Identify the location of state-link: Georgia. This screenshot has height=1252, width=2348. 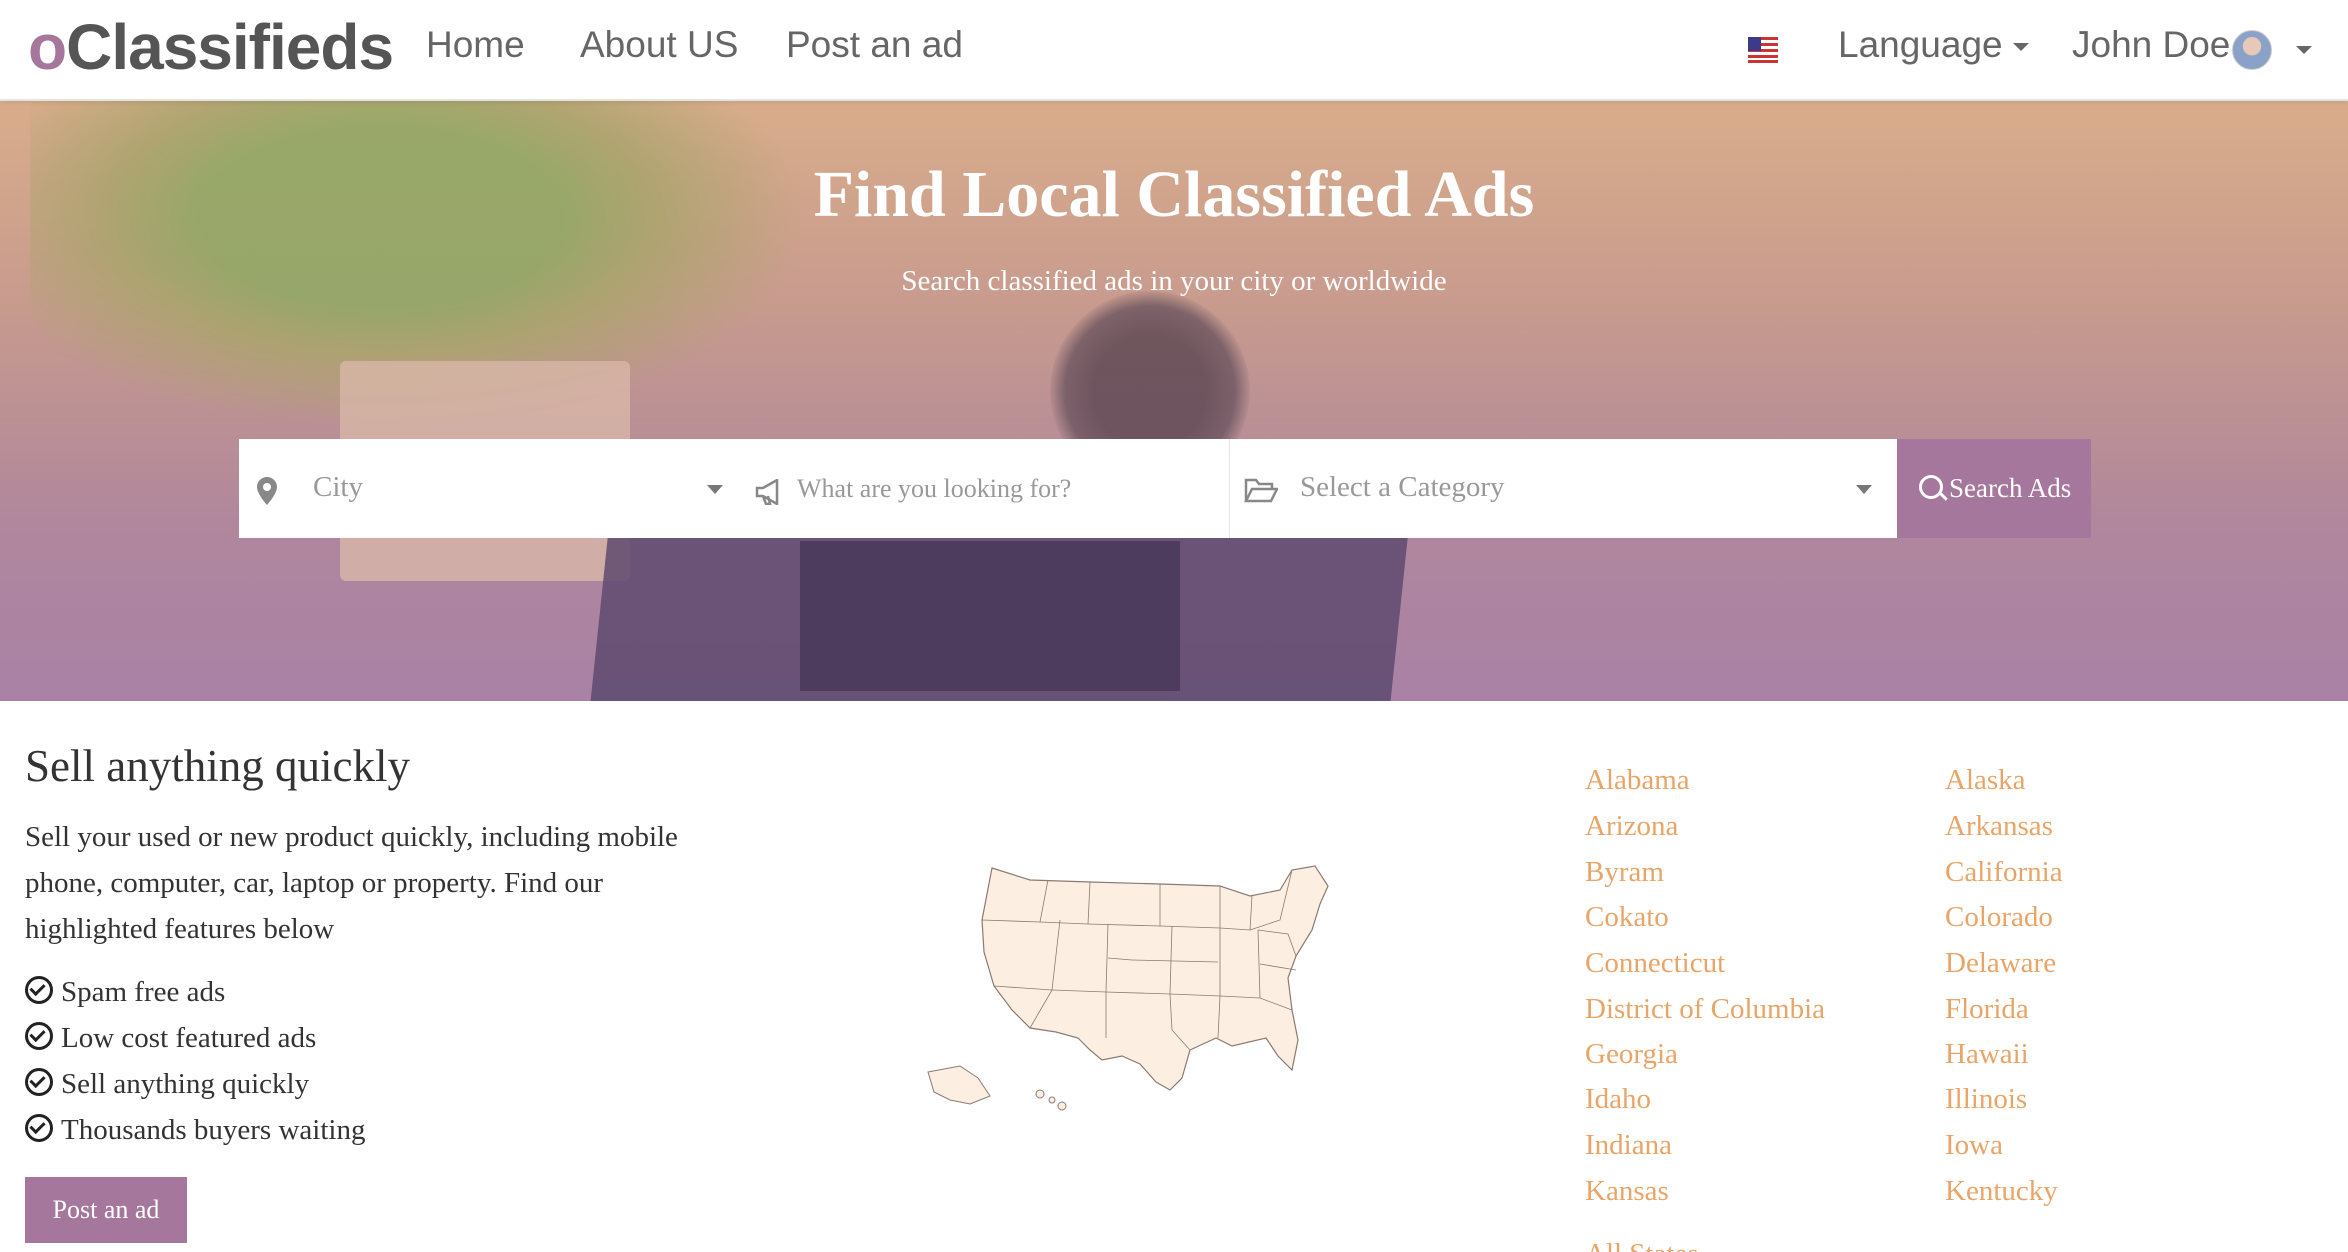
(1631, 1054).